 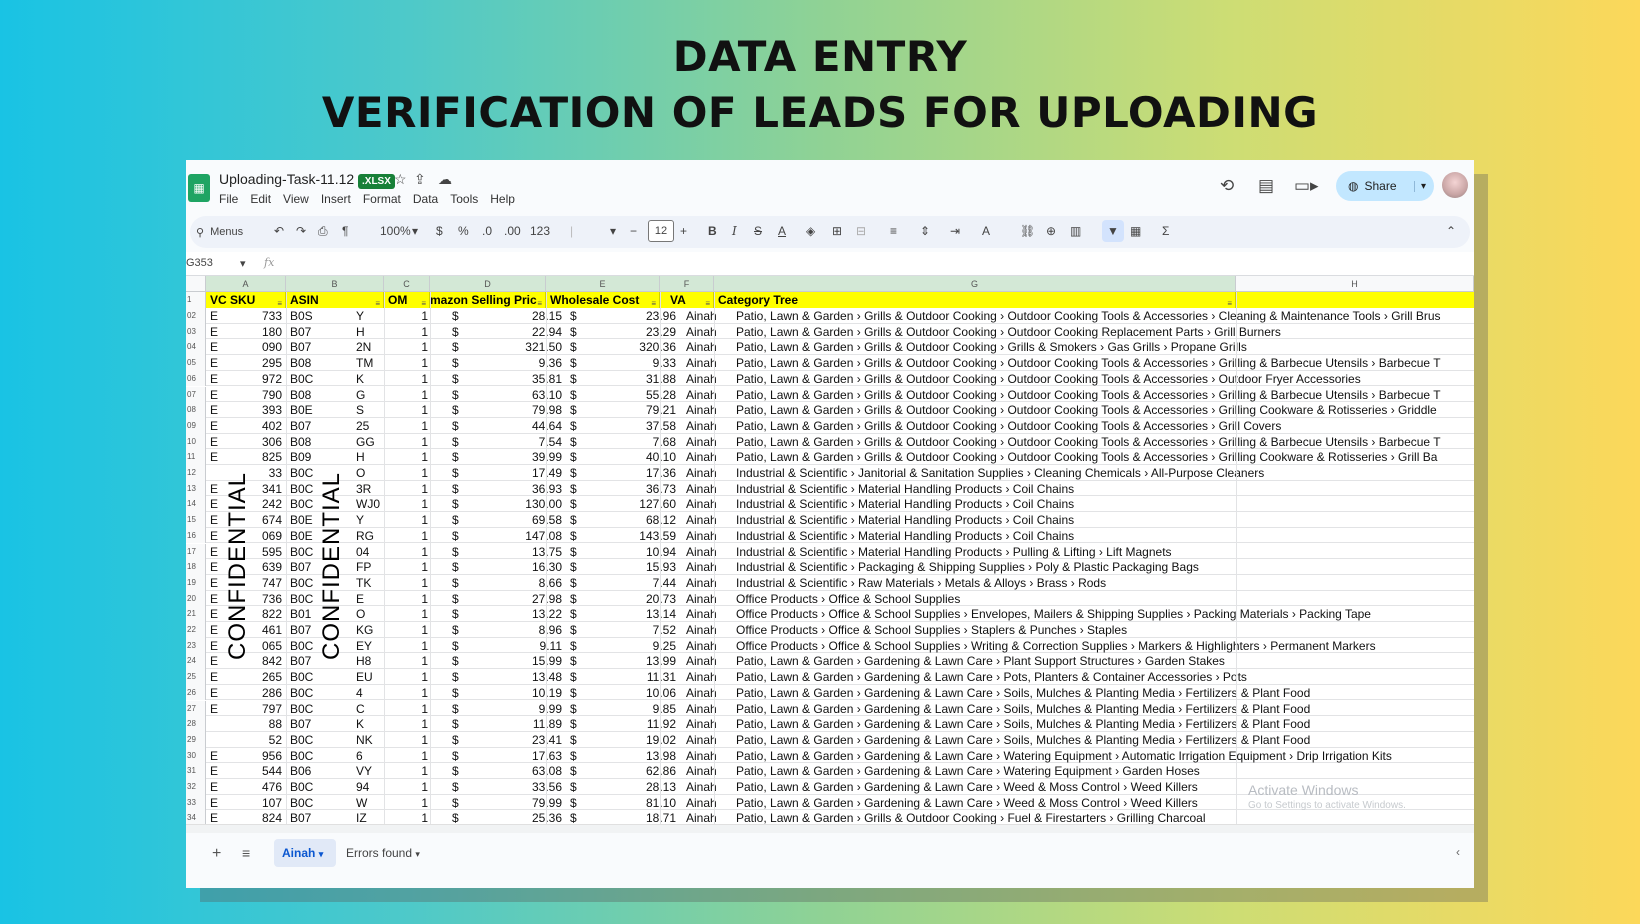 What do you see at coordinates (307, 787) in the screenshot?
I see `cell-b1: B0C` at bounding box center [307, 787].